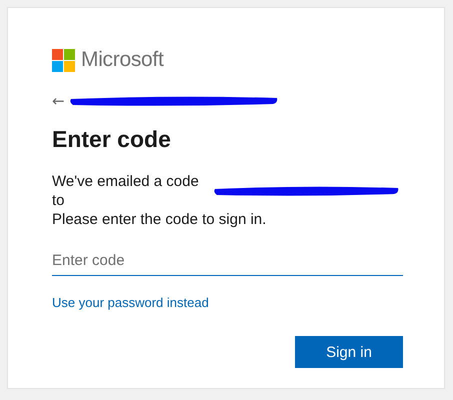 The image size is (453, 400). I want to click on message-text: We've emailed a code to, so click(126, 191).